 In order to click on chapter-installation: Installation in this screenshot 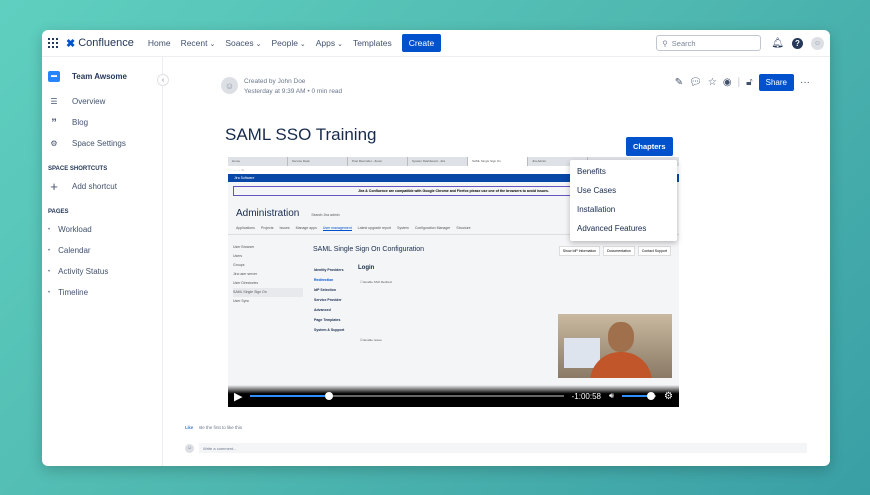, I will do `click(623, 209)`.